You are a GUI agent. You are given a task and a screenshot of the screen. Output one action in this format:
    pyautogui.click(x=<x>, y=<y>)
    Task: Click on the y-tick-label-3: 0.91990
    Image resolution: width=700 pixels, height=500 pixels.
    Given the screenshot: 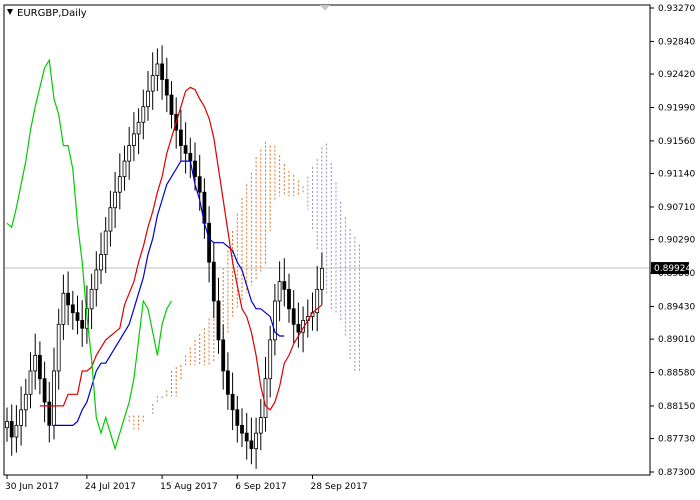 What is the action you would take?
    pyautogui.click(x=676, y=108)
    